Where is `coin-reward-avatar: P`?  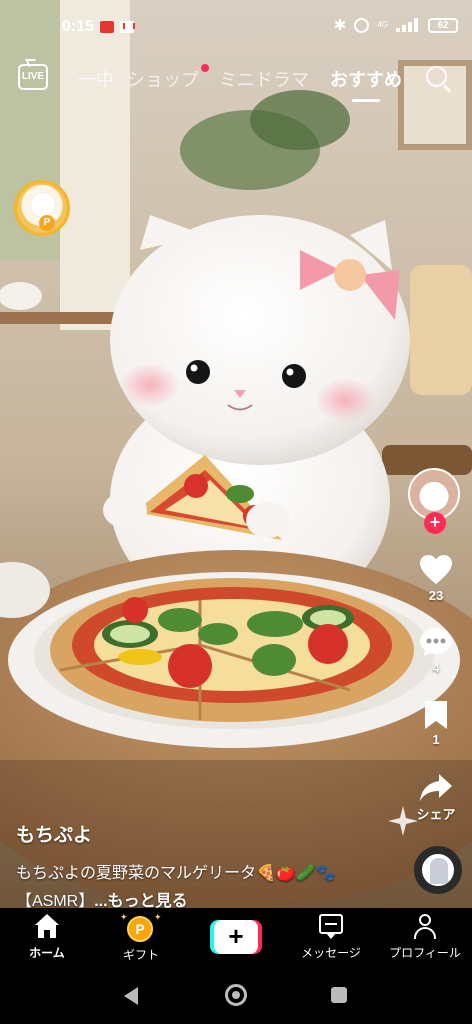 coin-reward-avatar: P is located at coordinates (42, 208).